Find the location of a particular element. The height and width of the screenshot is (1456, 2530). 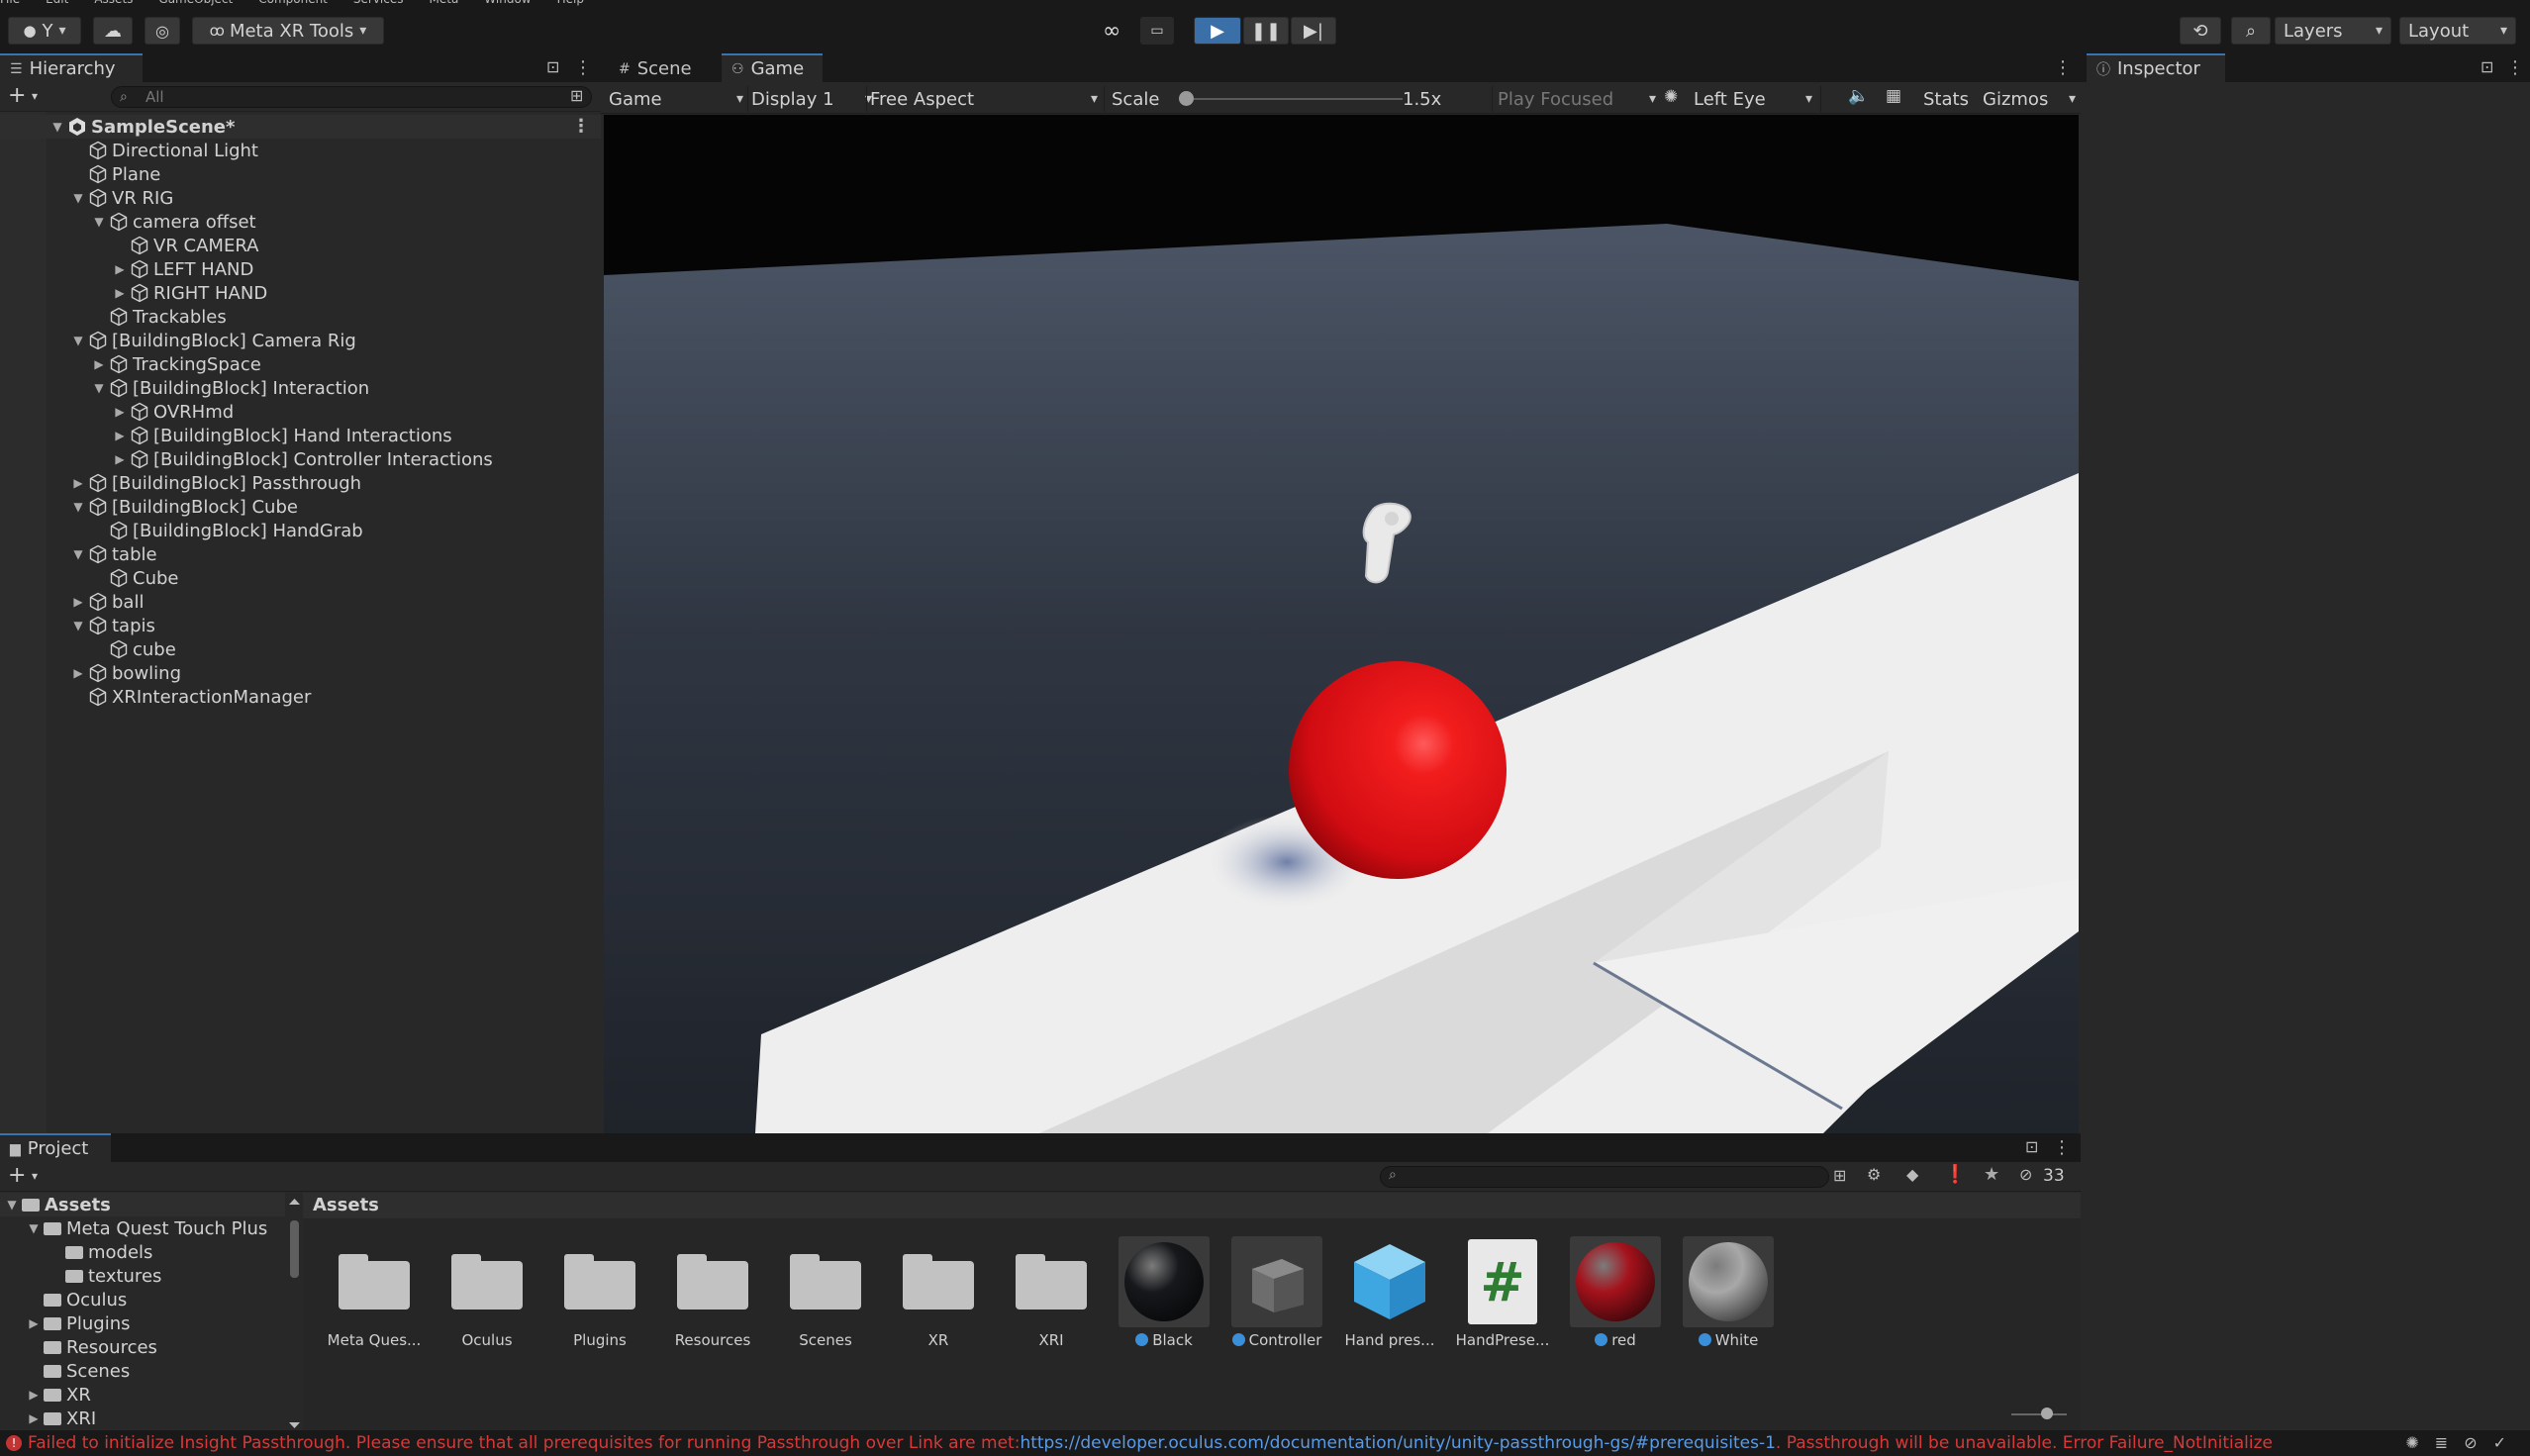

project-tree-item: ▶ XR is located at coordinates (142, 1395).